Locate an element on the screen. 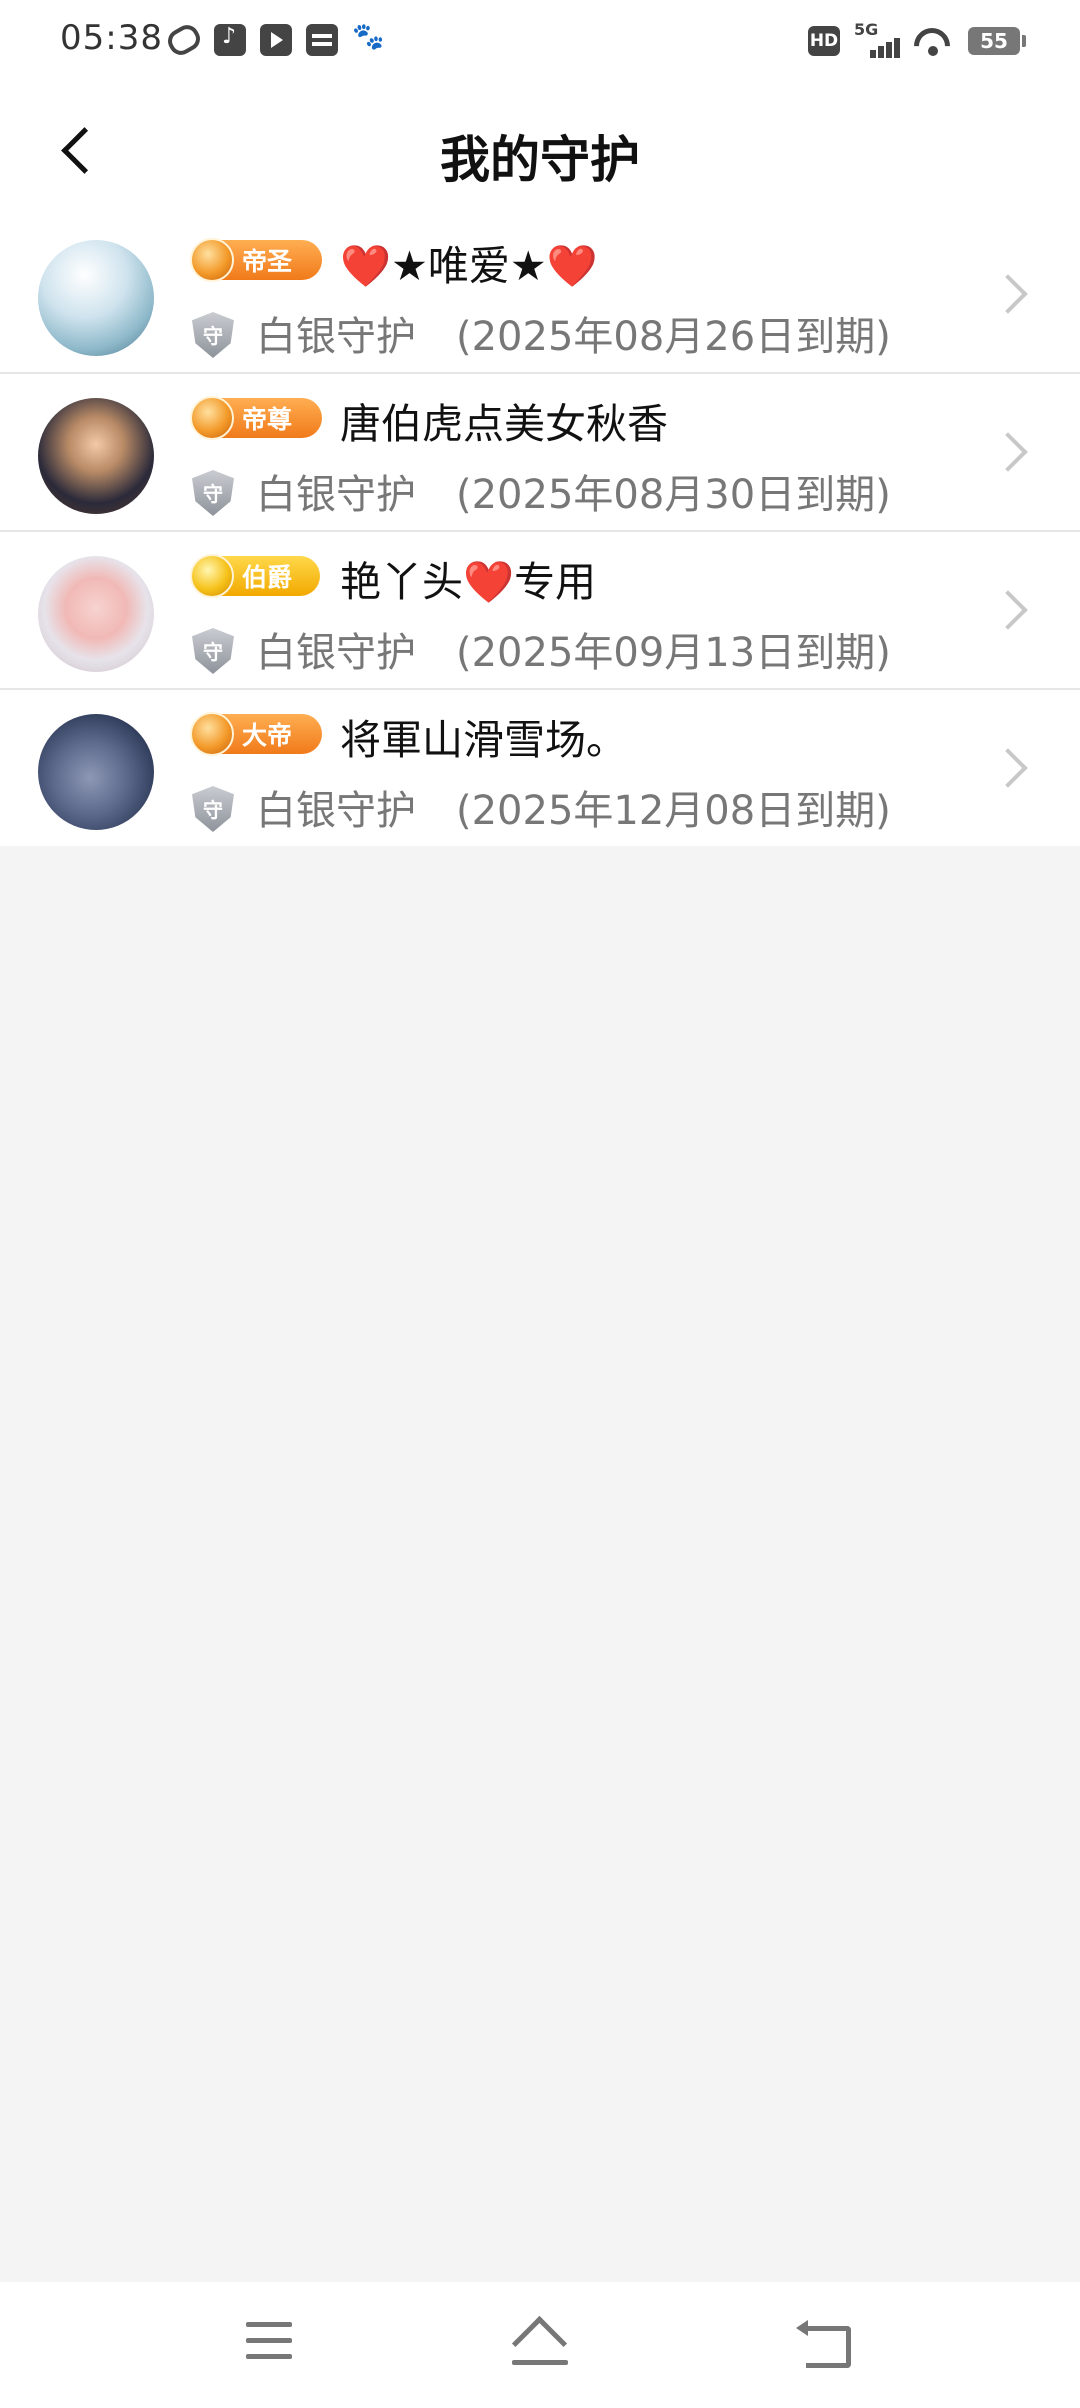  expiry-date: (2025年08月26日到期) is located at coordinates (673, 337).